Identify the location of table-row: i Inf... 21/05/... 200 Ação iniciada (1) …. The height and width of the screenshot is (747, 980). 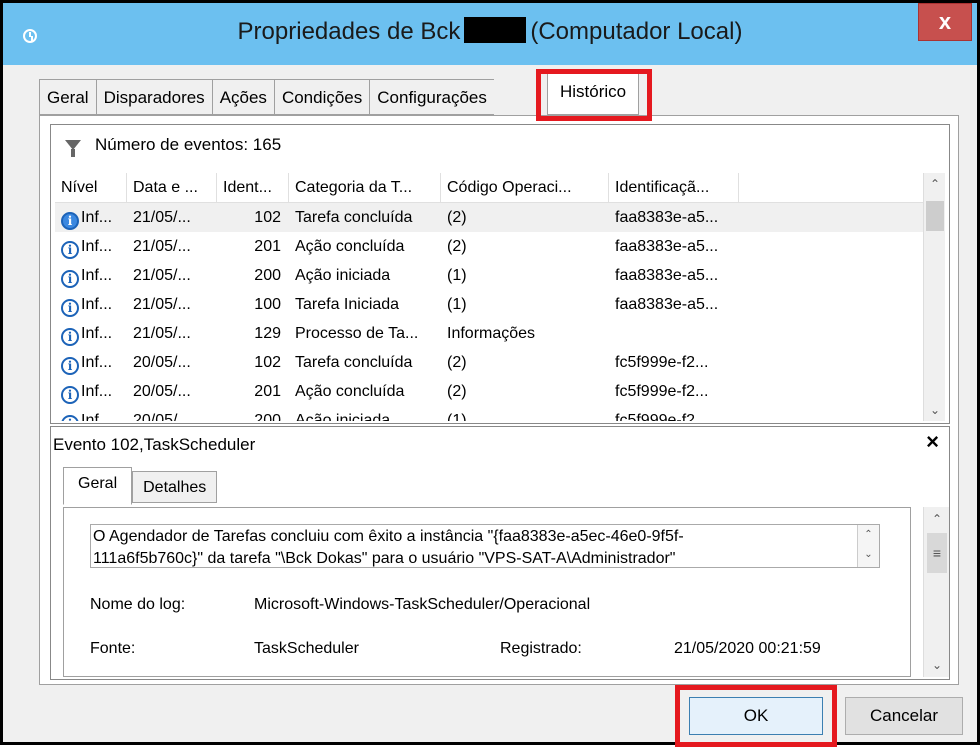
(490, 275).